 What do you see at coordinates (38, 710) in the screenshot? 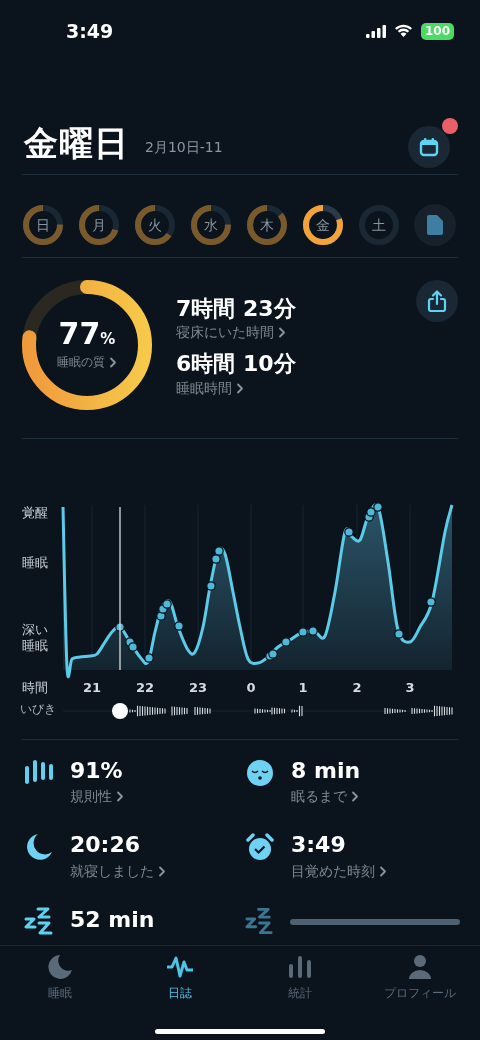
I see `snore-label: いびき` at bounding box center [38, 710].